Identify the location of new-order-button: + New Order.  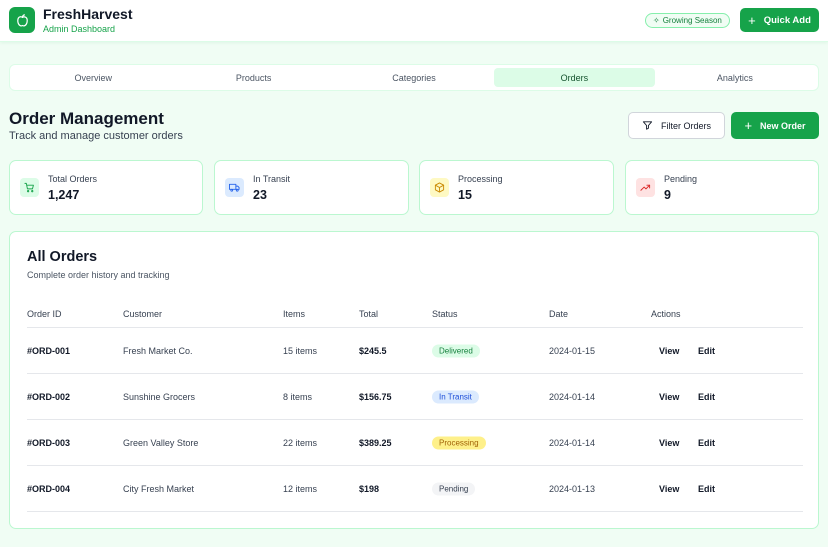
(775, 125).